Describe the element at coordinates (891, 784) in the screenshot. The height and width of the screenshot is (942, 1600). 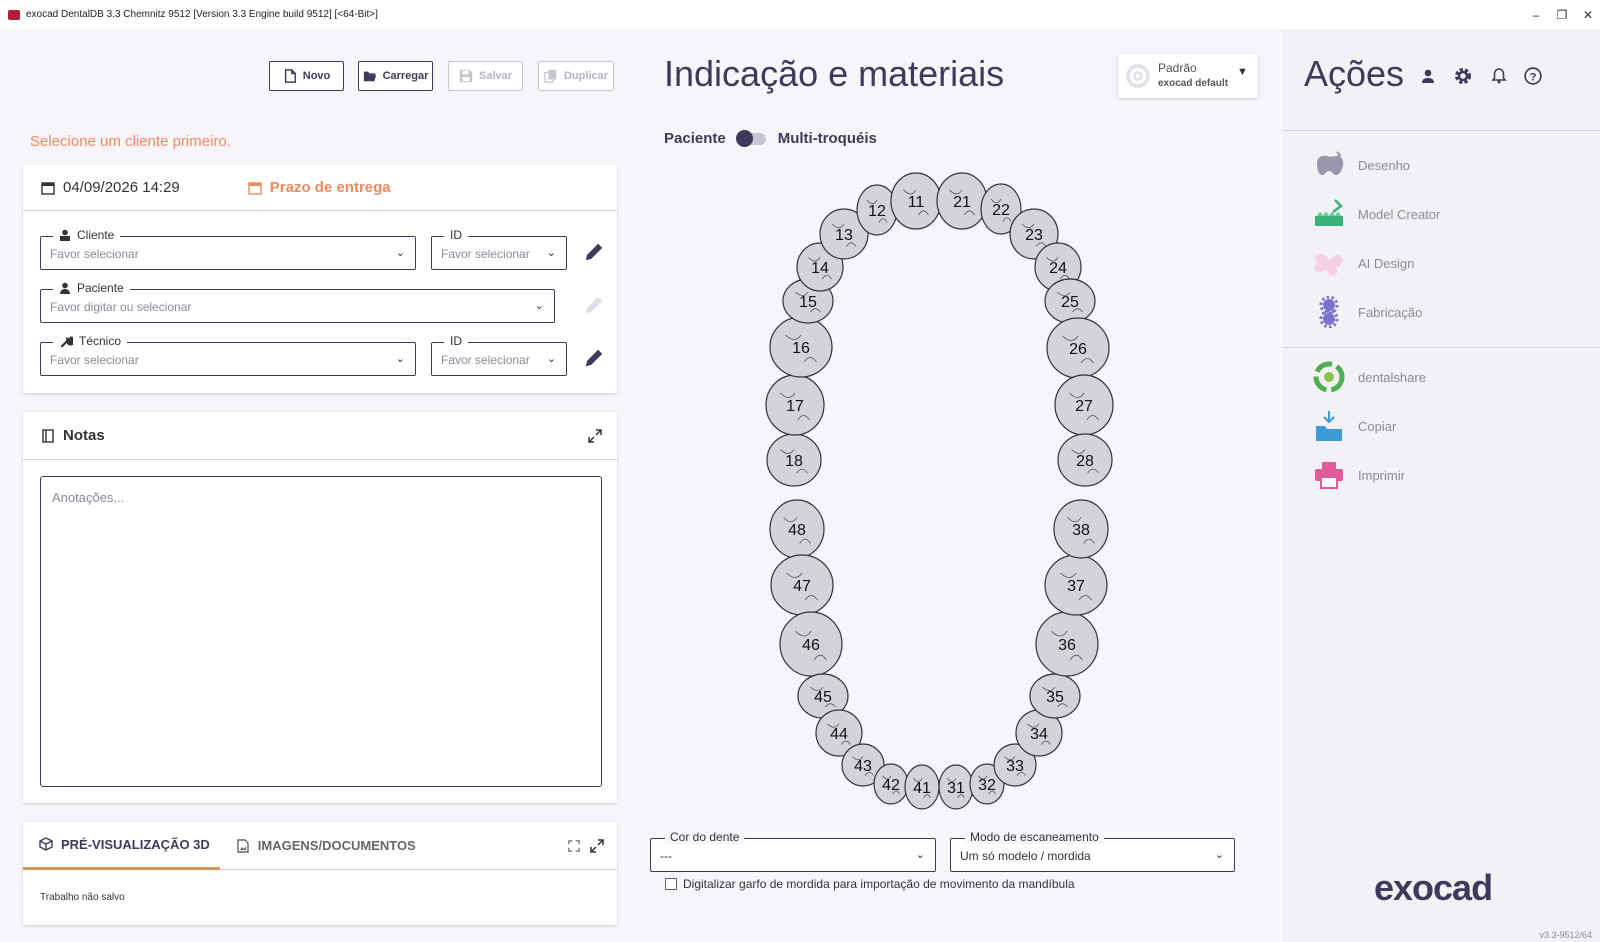
I see `lower-tooth-42: 42` at that location.